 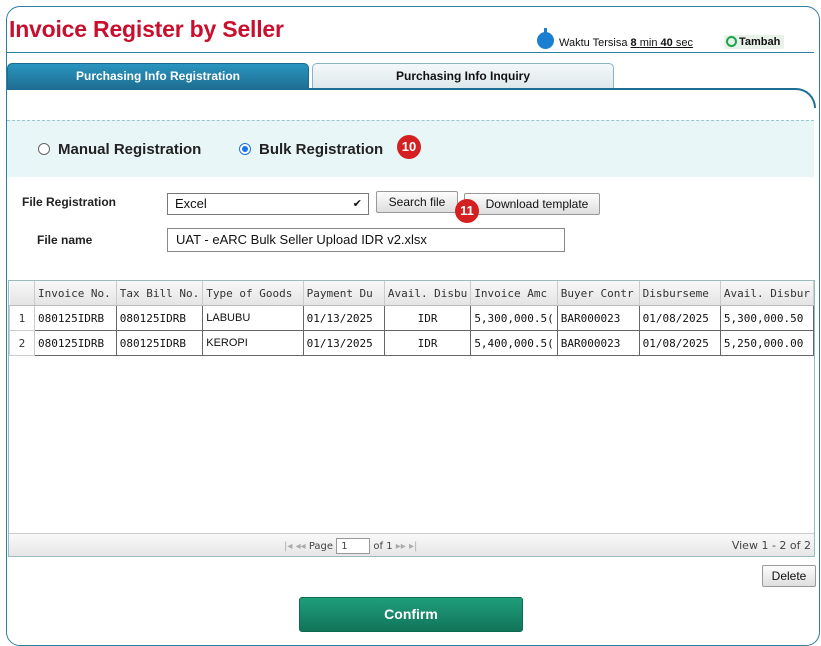 I want to click on first-page-icon: |◂, so click(x=288, y=546).